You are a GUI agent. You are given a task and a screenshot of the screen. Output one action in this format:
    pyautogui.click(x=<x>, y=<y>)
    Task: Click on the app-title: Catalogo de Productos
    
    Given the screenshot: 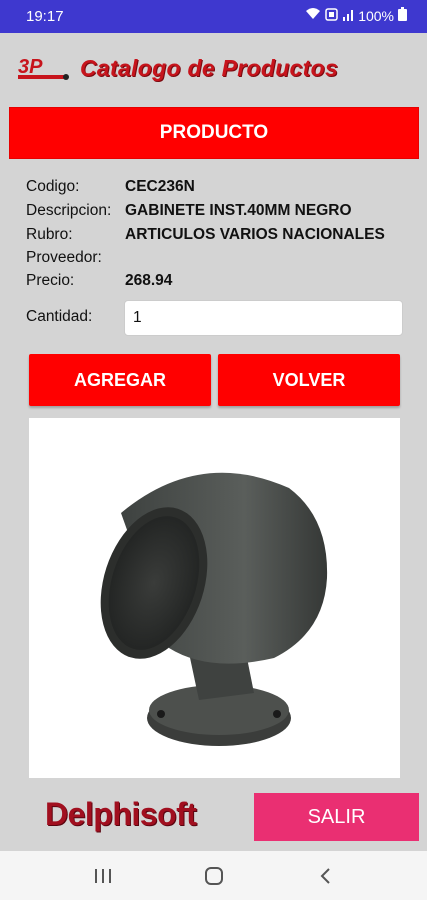 What is the action you would take?
    pyautogui.click(x=209, y=68)
    